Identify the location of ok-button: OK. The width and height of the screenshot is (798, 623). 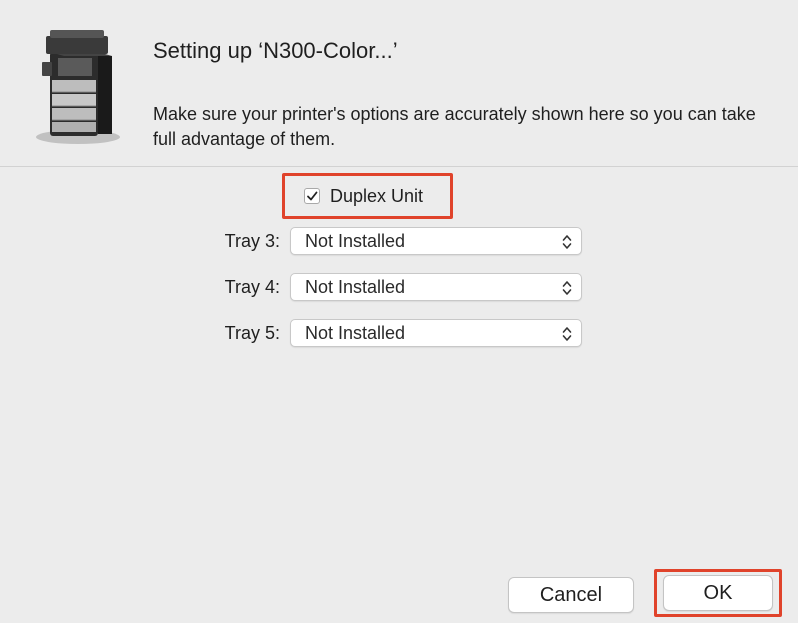
(718, 593).